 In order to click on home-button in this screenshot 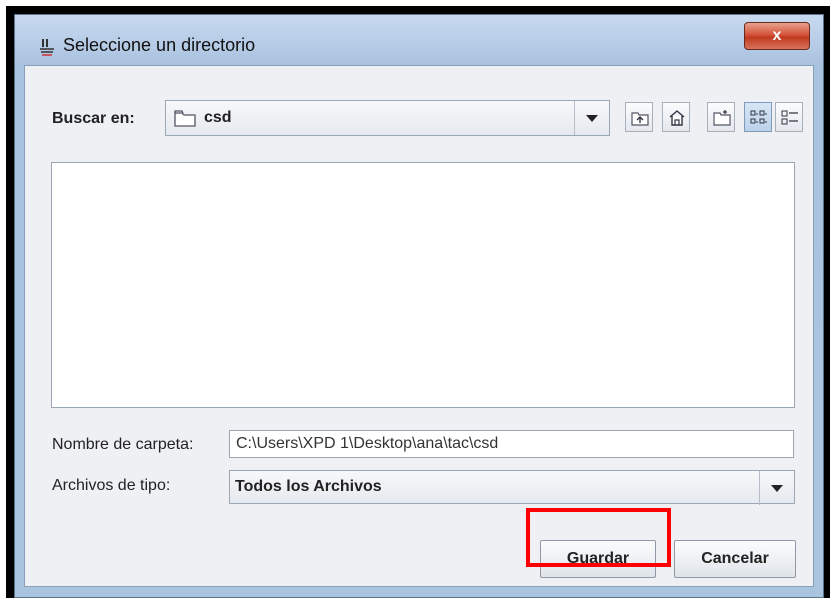, I will do `click(676, 117)`.